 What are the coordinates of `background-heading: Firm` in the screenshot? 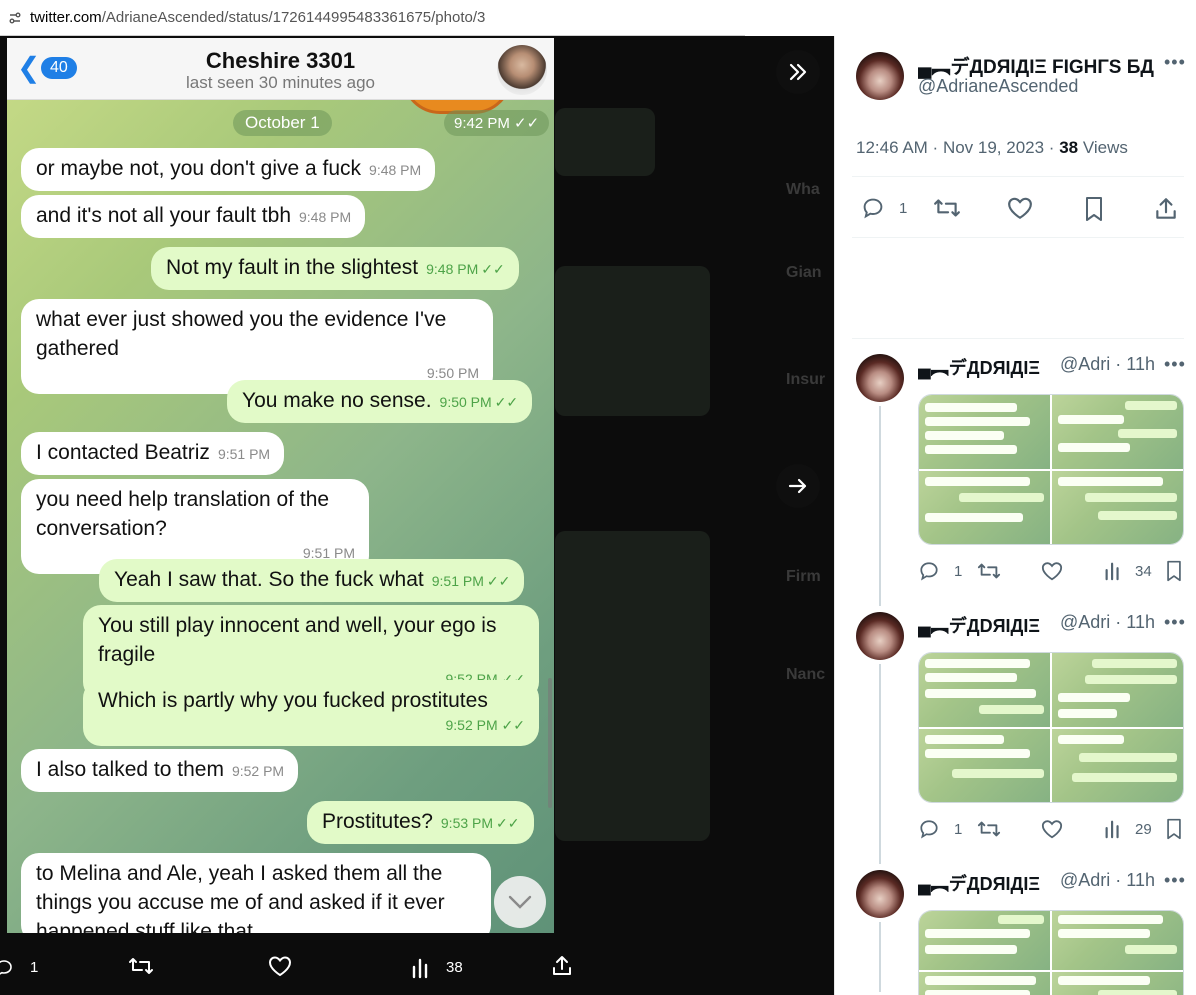 It's located at (803, 576).